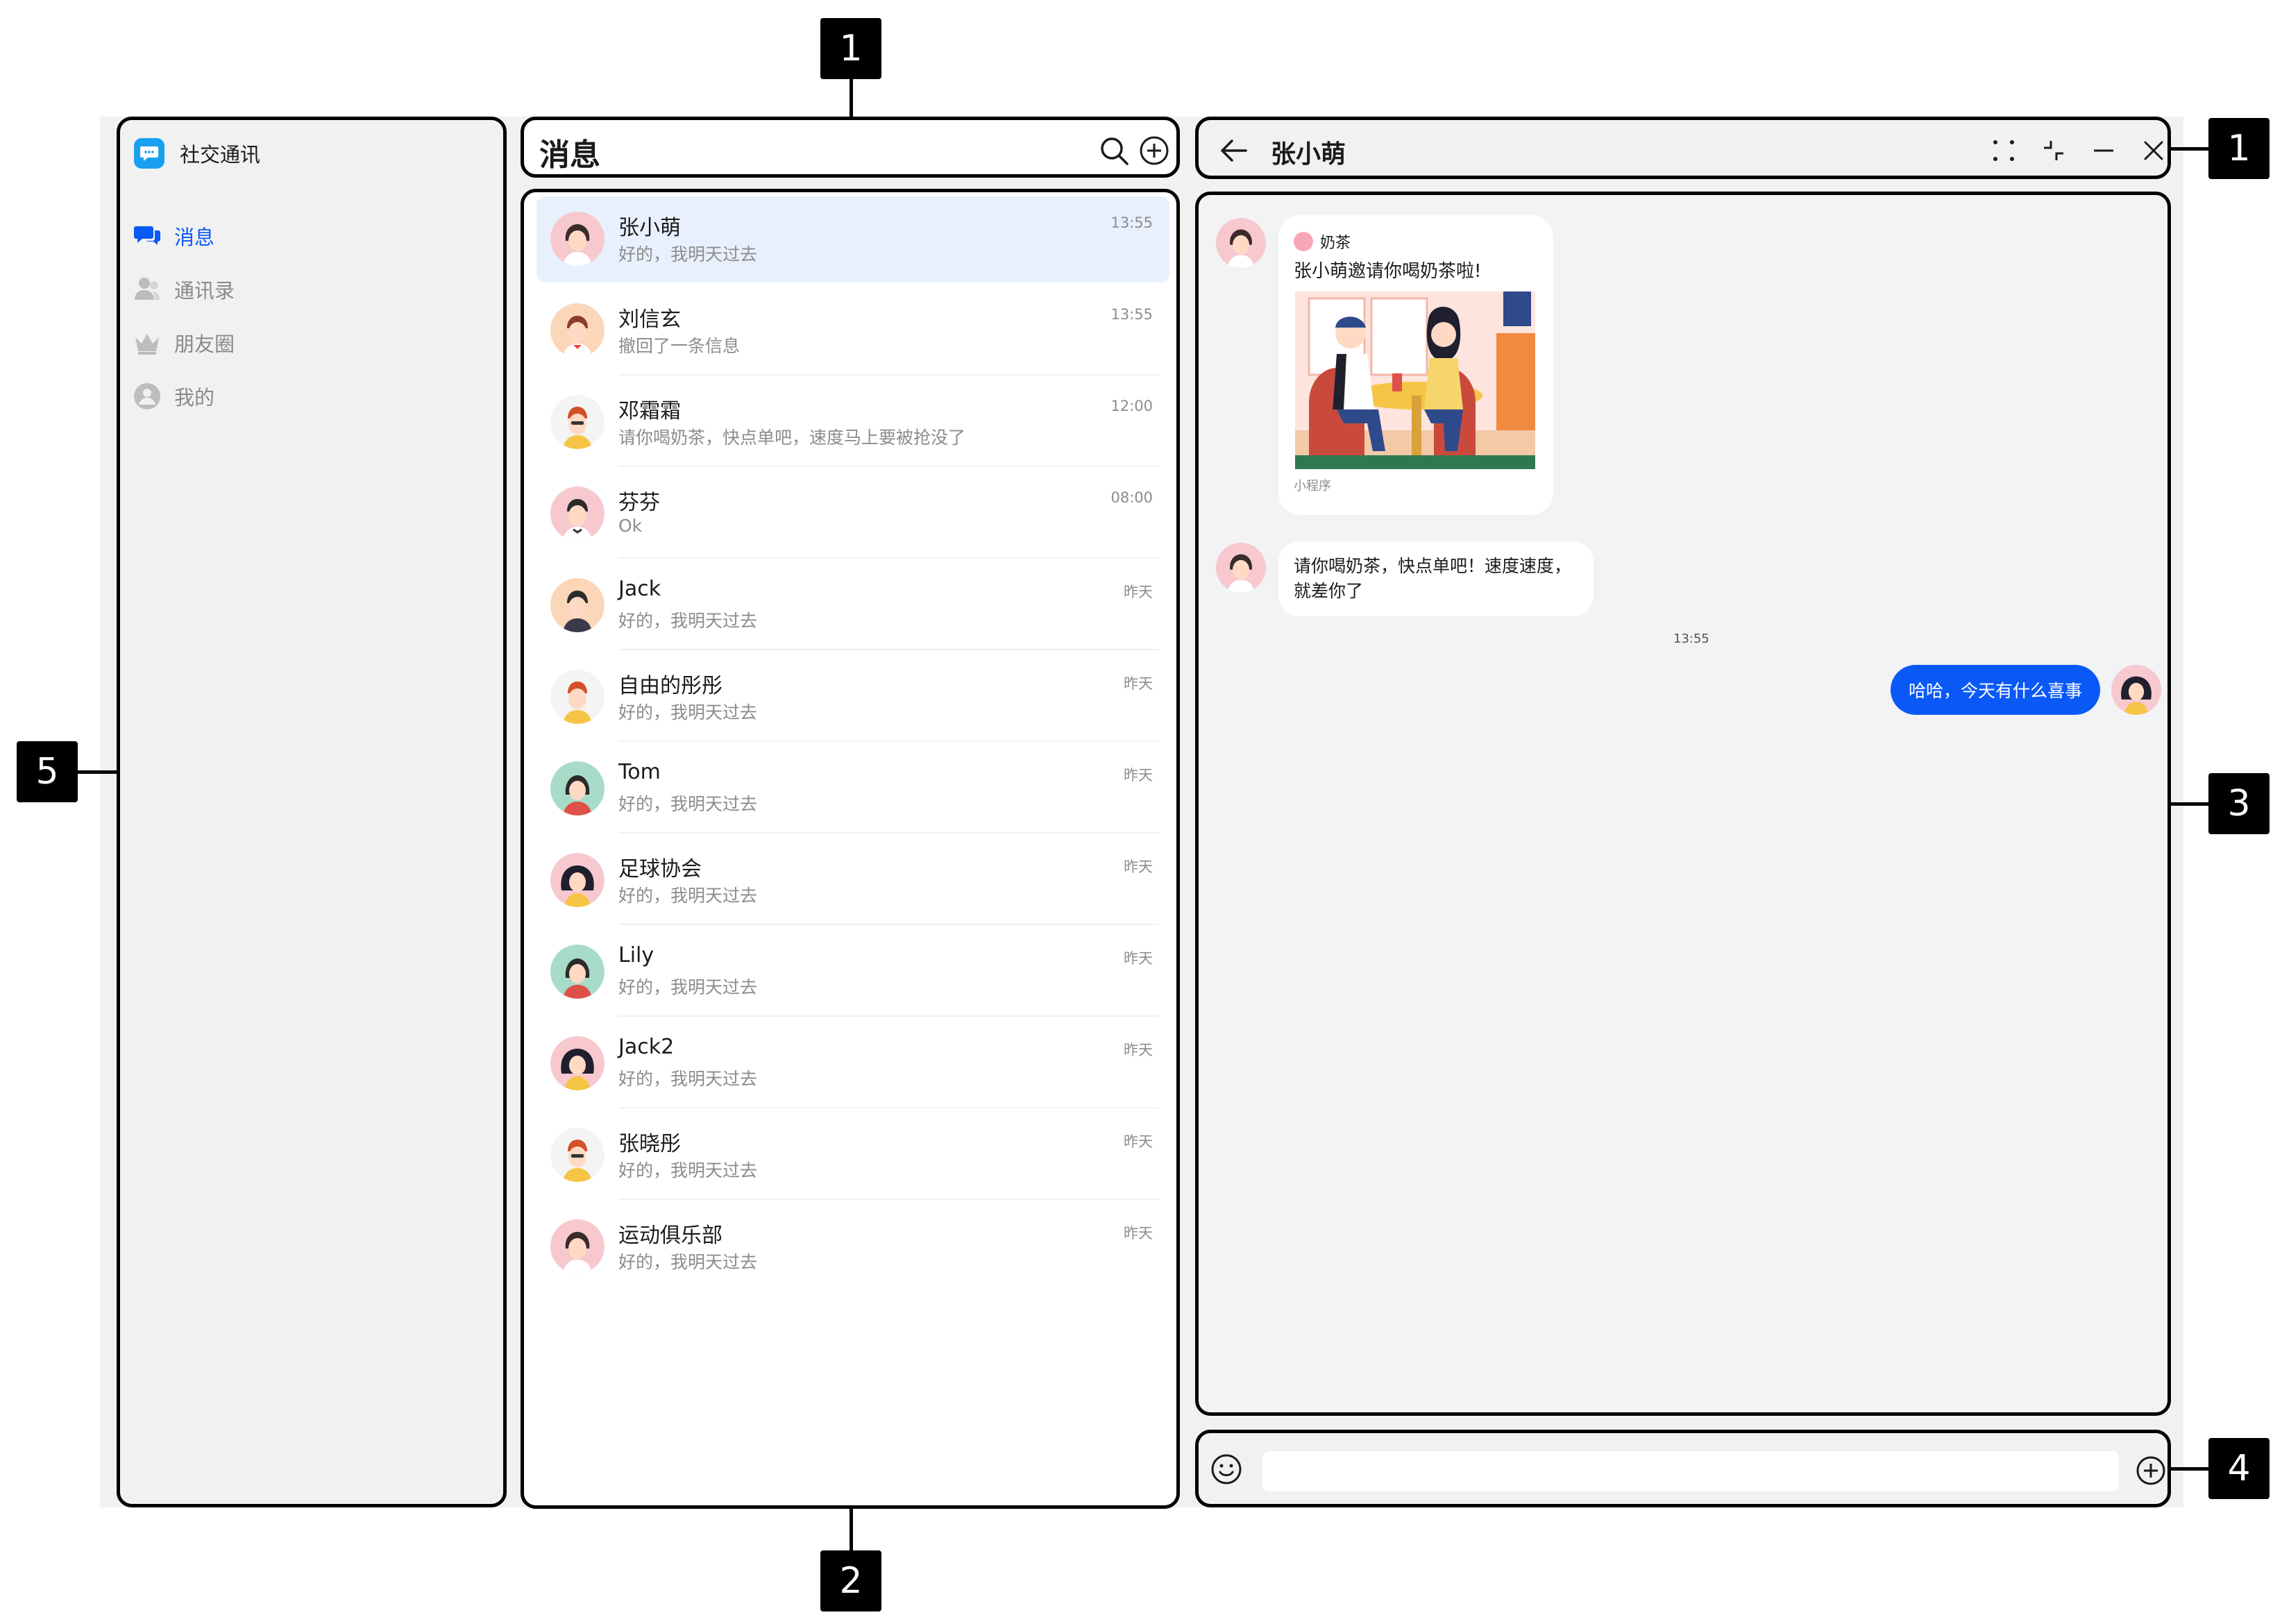  I want to click on conversation-item: Jack 好的，我明天过去 昨天, so click(852, 606).